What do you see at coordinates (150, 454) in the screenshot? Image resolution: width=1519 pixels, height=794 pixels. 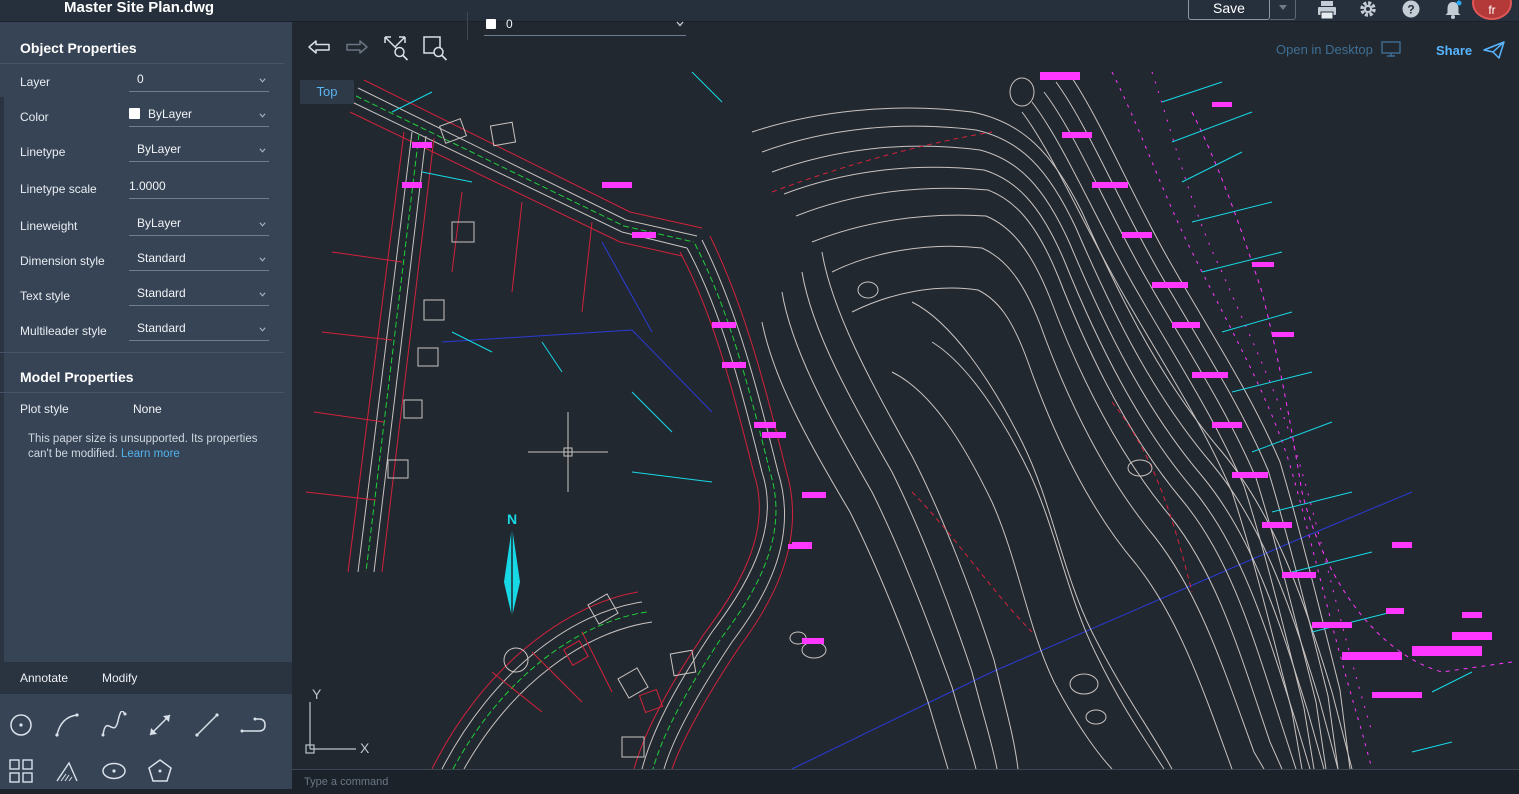 I see `learn-more-link: Learn more` at bounding box center [150, 454].